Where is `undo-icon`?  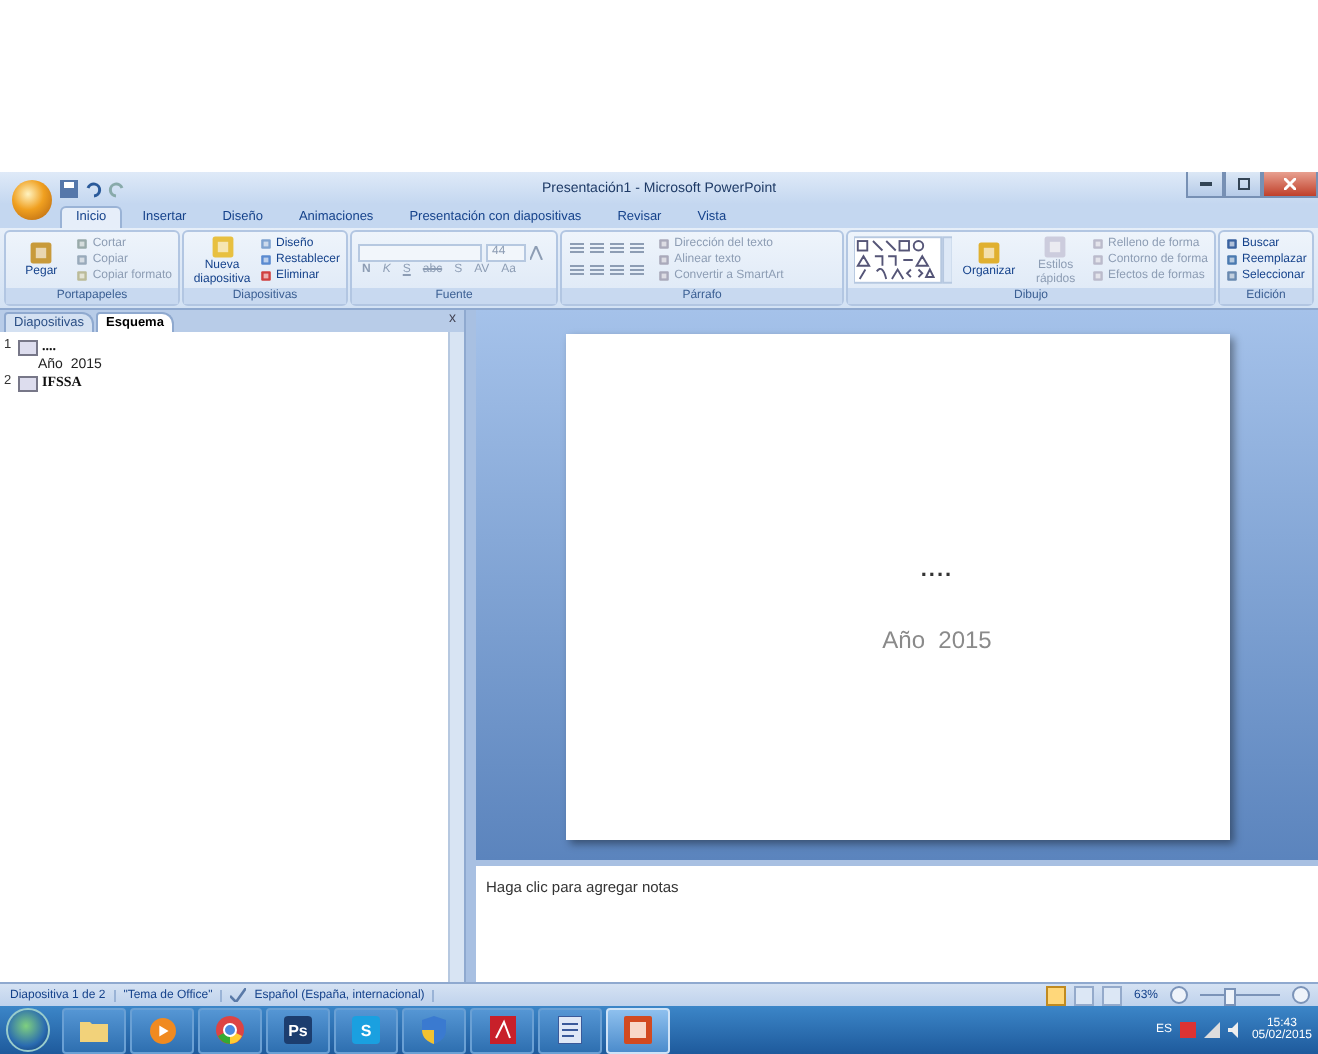
undo-icon is located at coordinates (93, 188).